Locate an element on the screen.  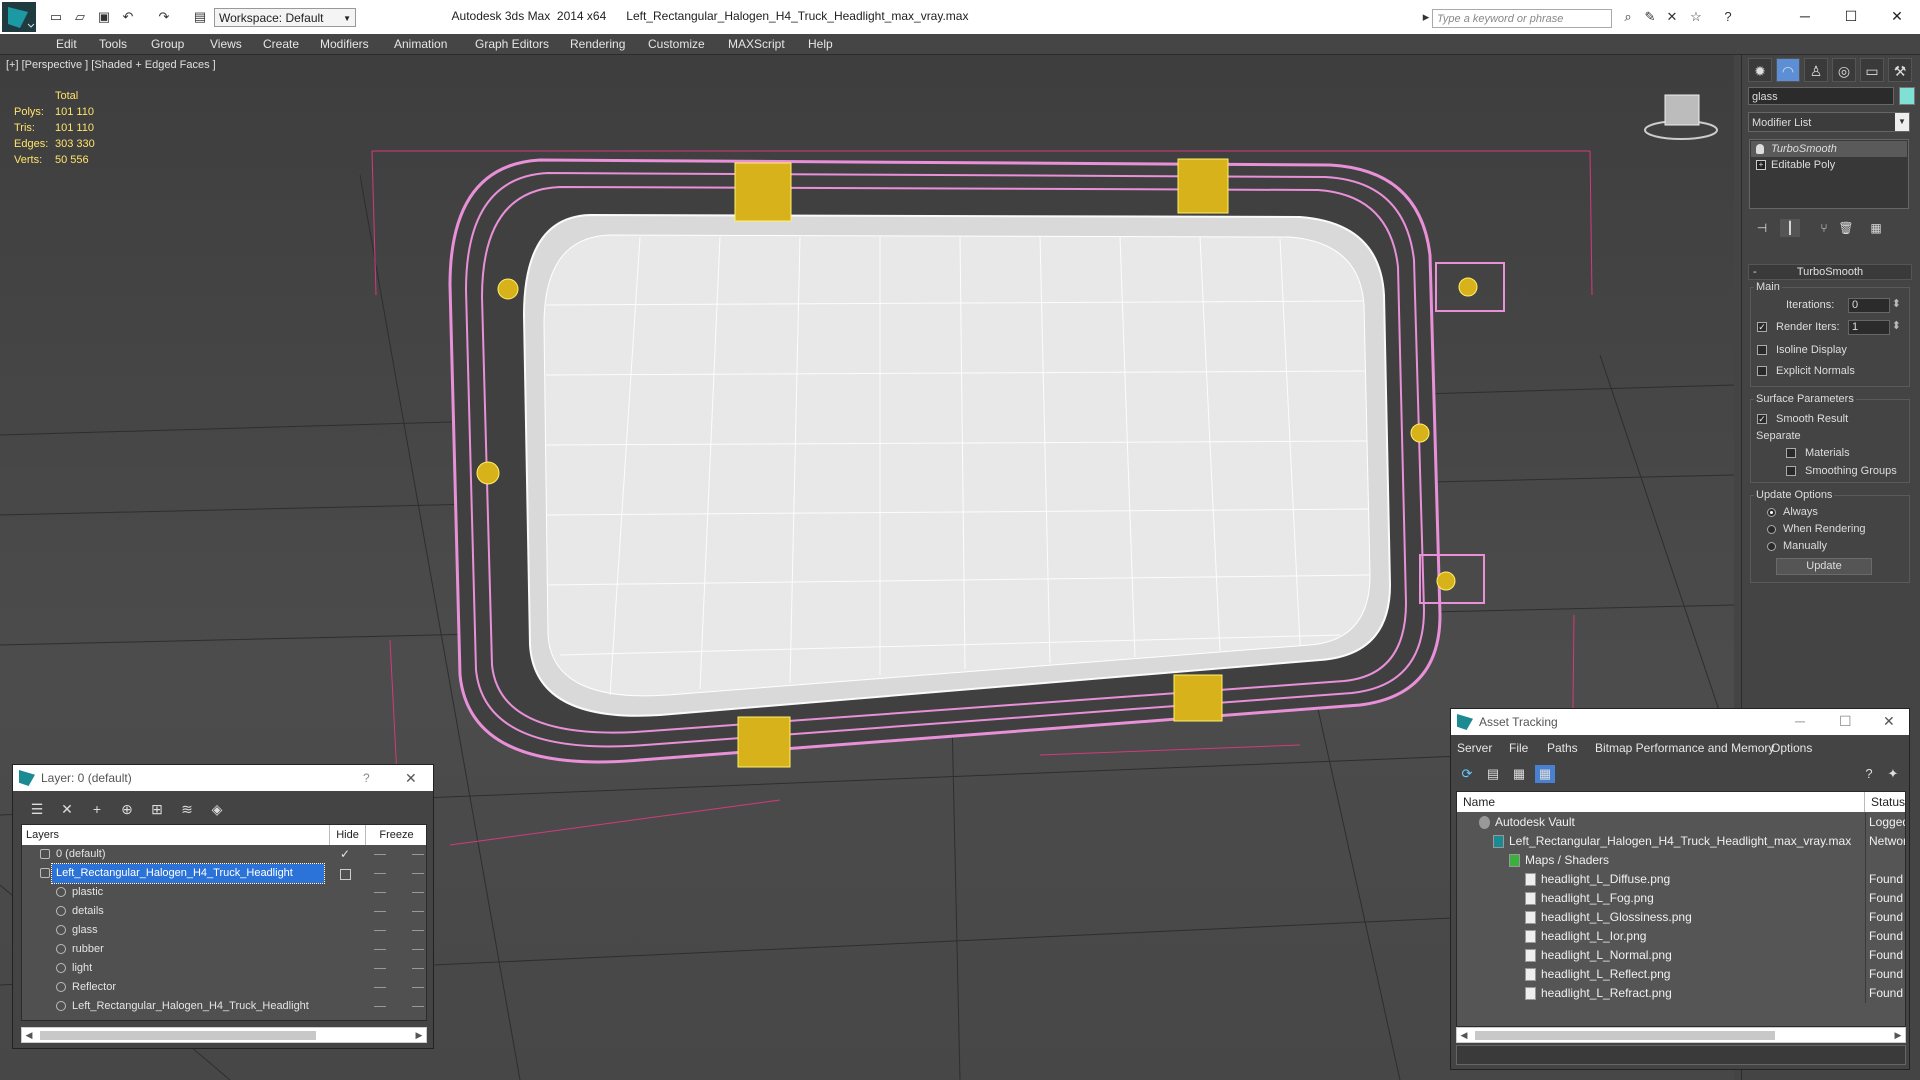
settings-icon: ✦ is located at coordinates (1893, 774).